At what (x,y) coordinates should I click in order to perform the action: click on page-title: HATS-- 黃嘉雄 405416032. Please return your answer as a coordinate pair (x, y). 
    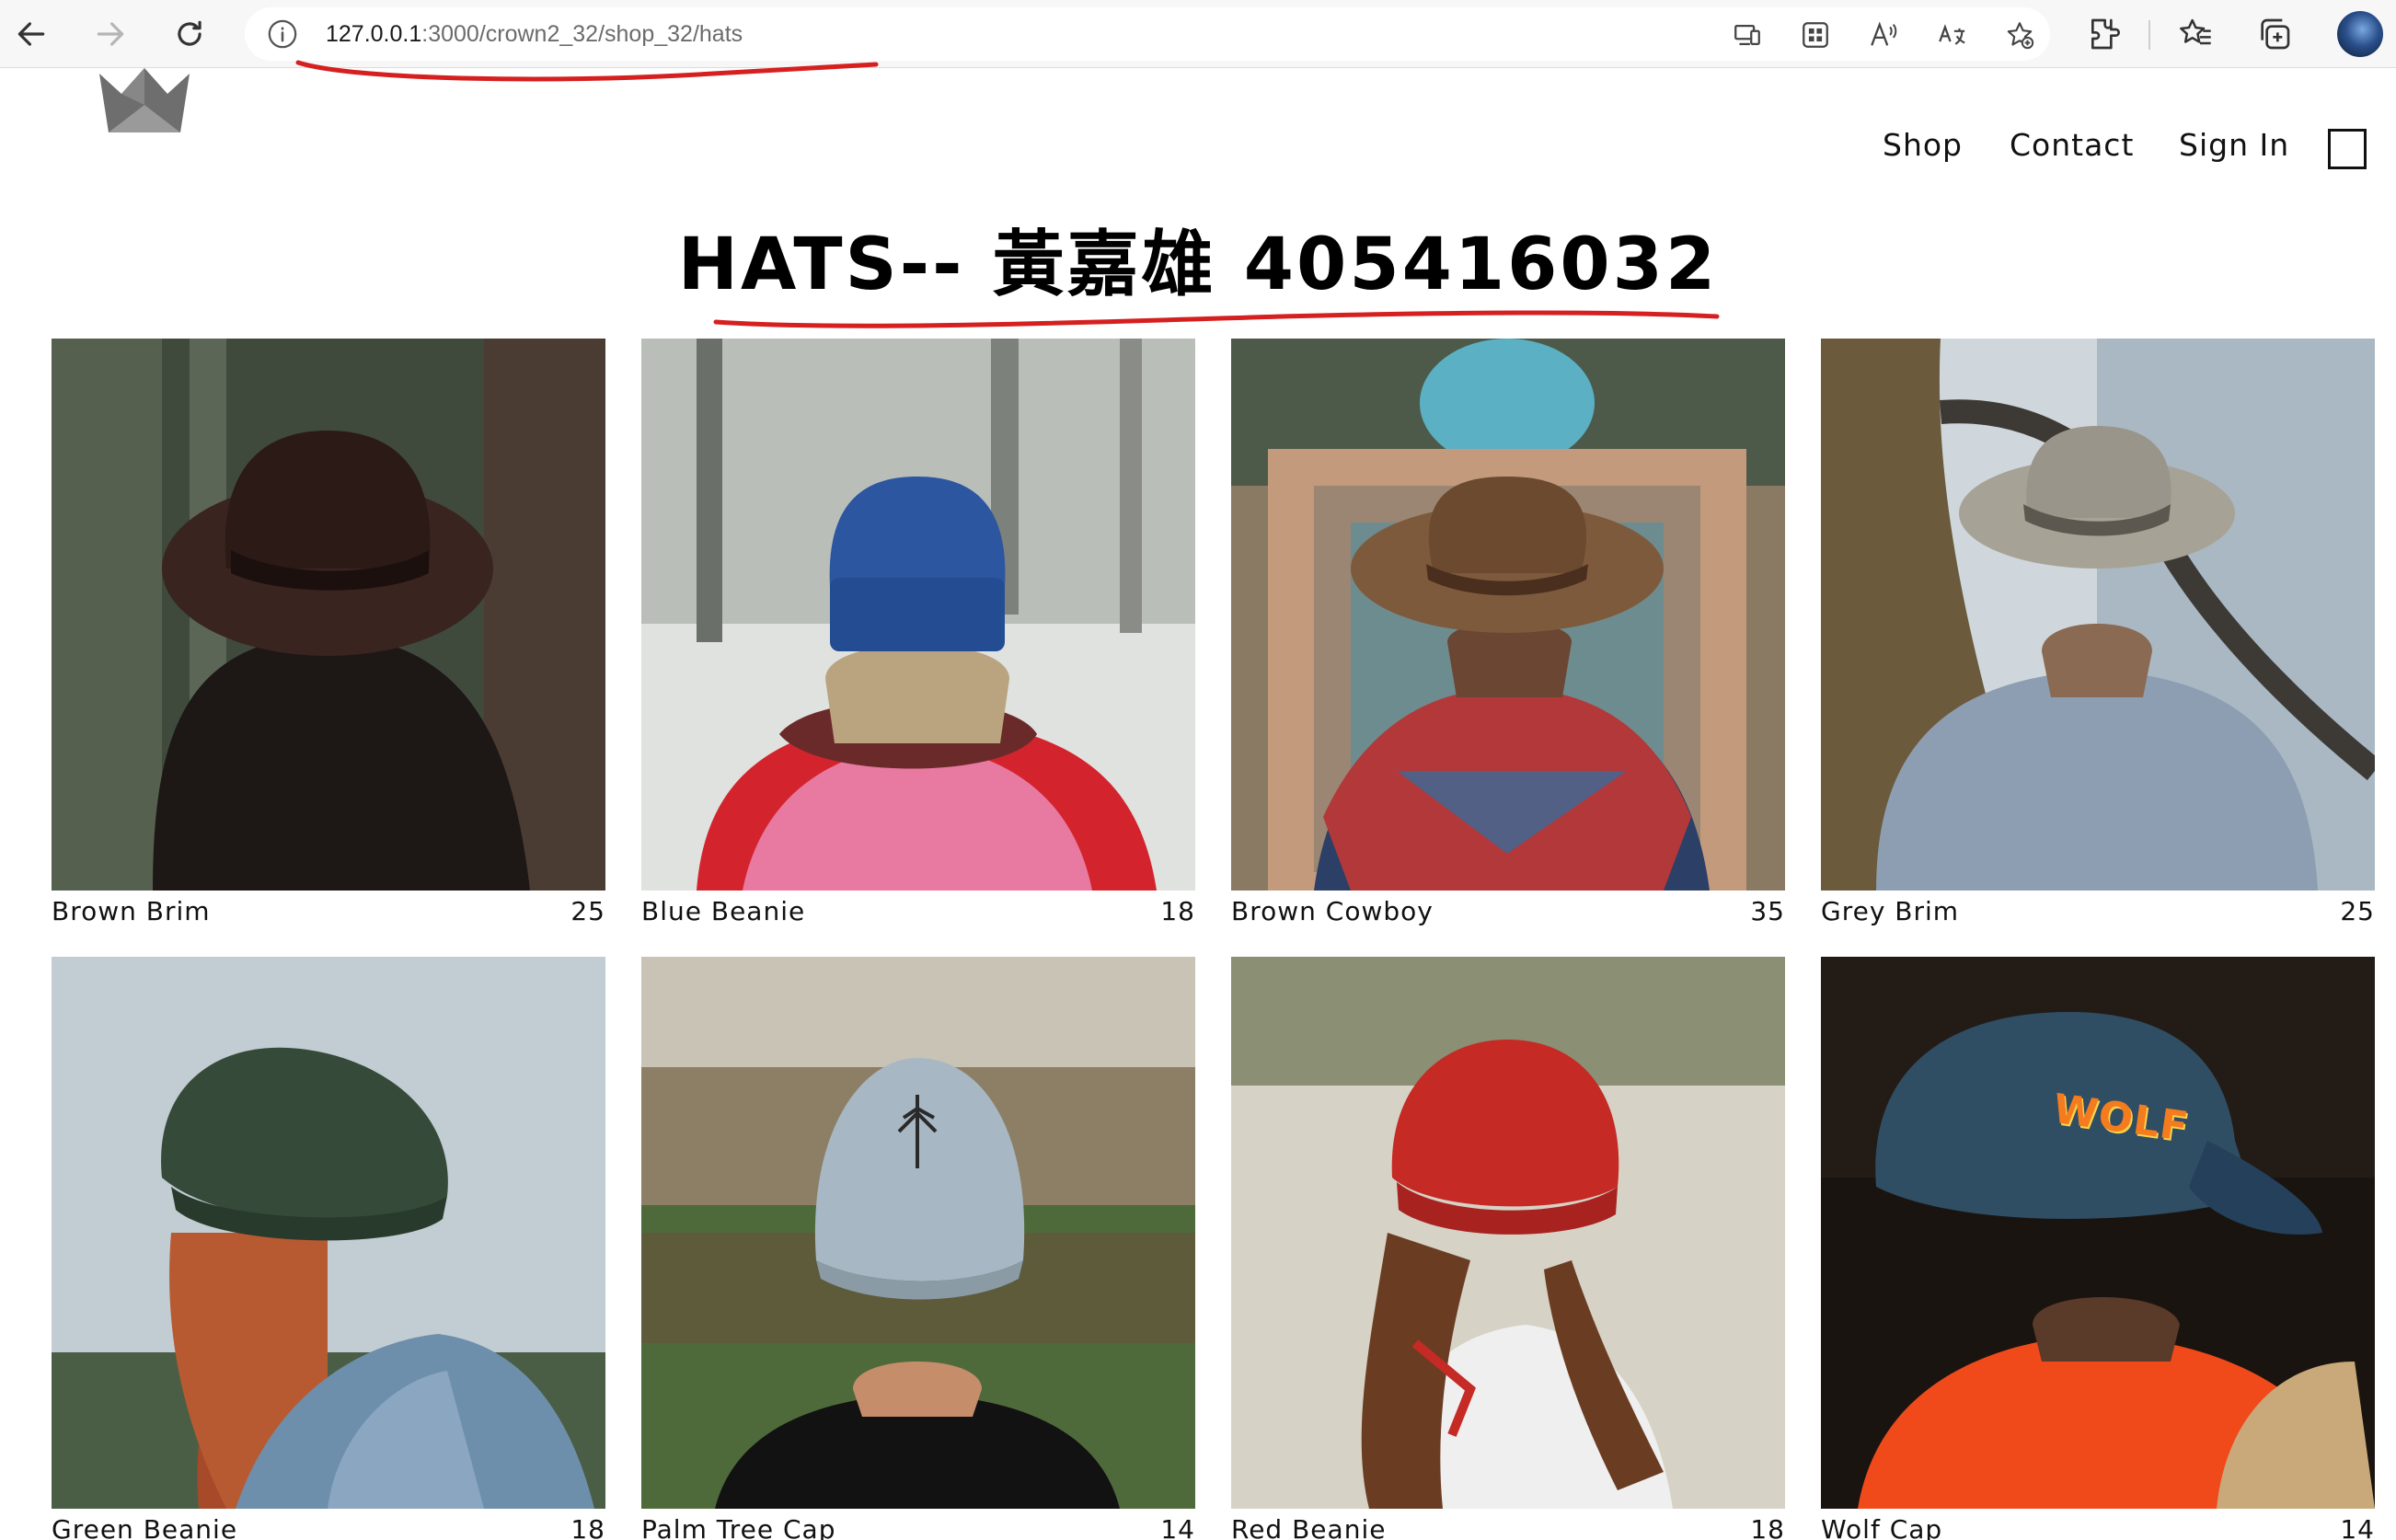
    Looking at the image, I should click on (1198, 265).